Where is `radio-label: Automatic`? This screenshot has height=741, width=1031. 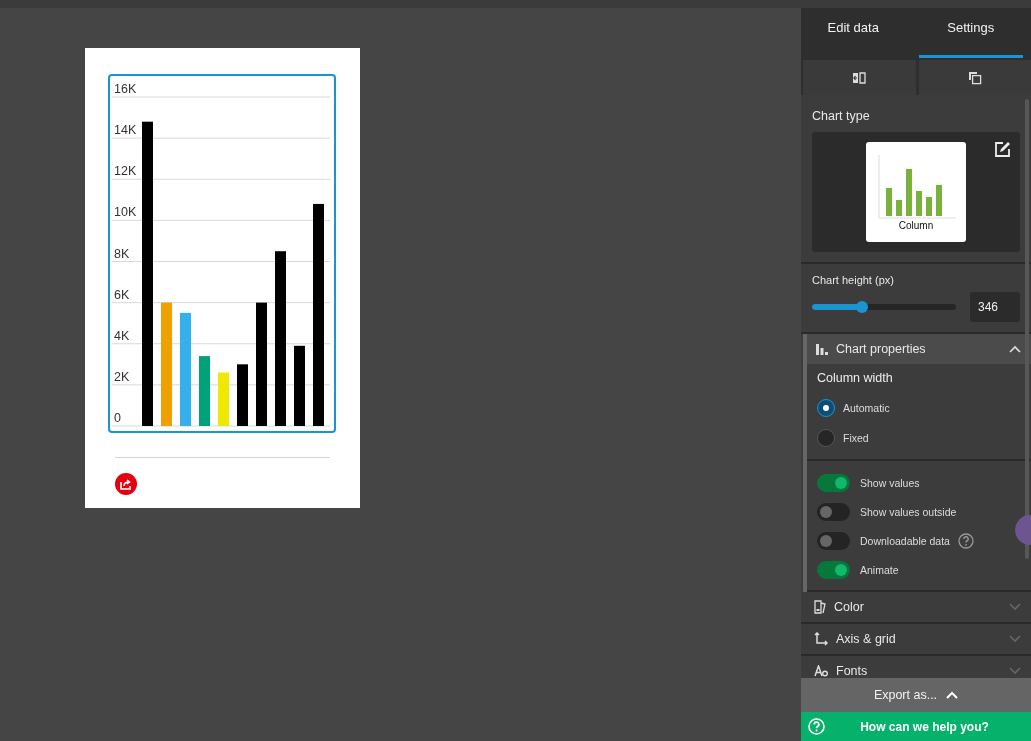
radio-label: Automatic is located at coordinates (866, 408).